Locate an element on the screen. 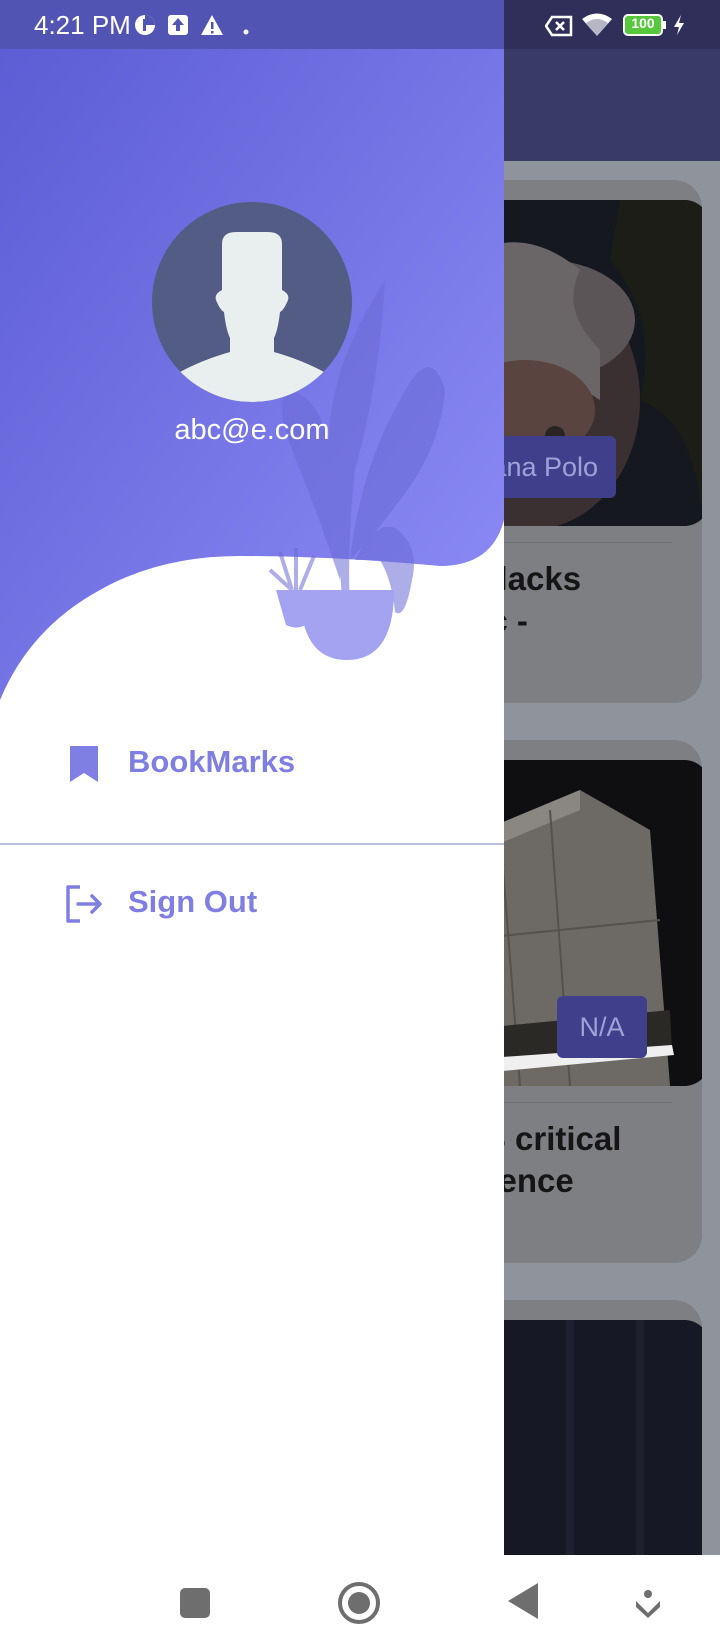 The image size is (720, 1650). menu-item-label: BookMarks is located at coordinates (212, 761).